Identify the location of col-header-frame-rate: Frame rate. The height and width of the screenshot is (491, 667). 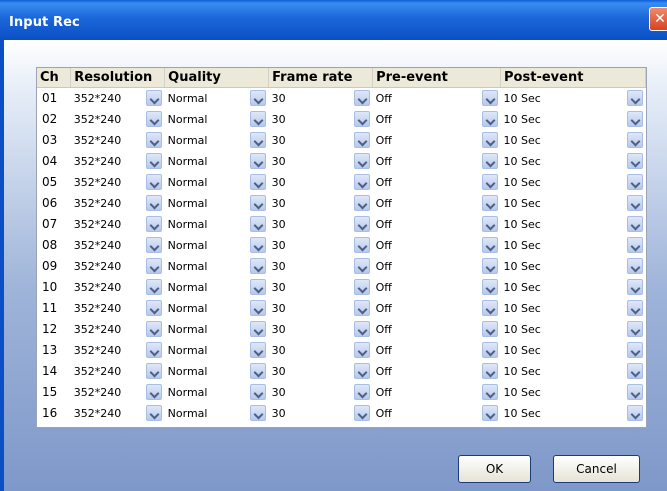
(321, 78).